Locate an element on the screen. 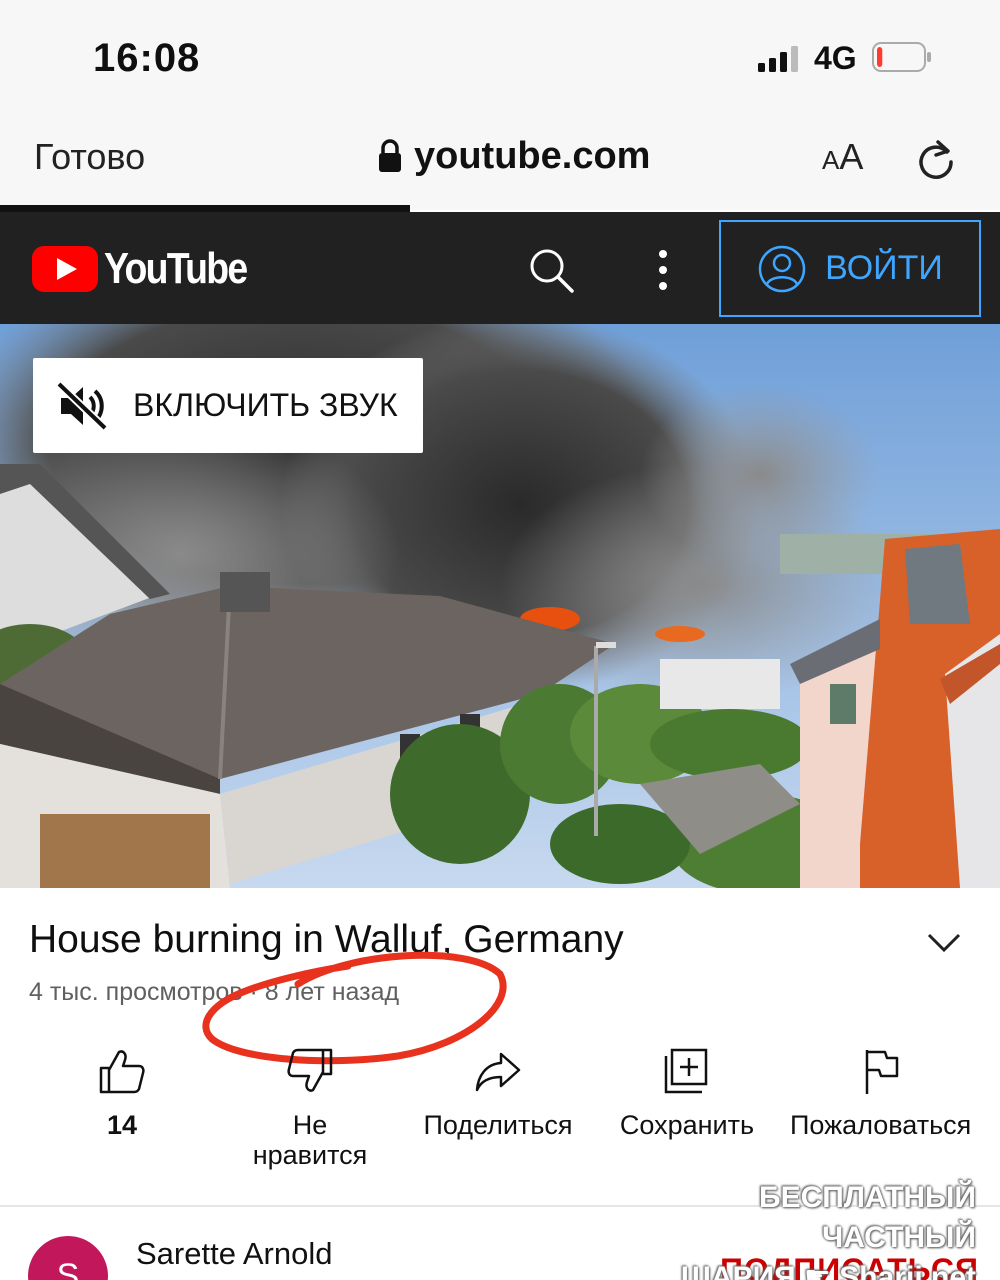 The image size is (1000, 1280). search-icon is located at coordinates (551, 270).